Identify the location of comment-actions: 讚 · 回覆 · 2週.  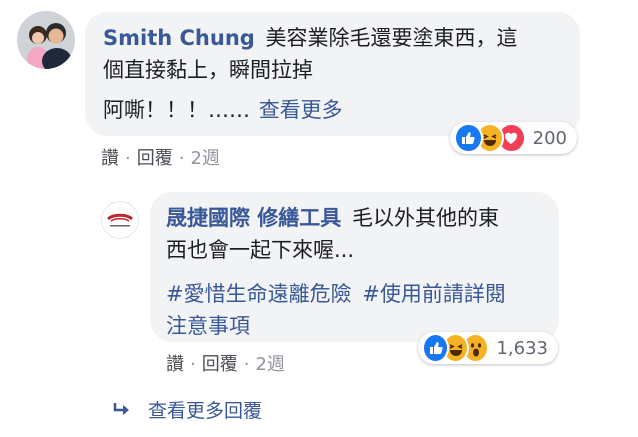
(160, 158).